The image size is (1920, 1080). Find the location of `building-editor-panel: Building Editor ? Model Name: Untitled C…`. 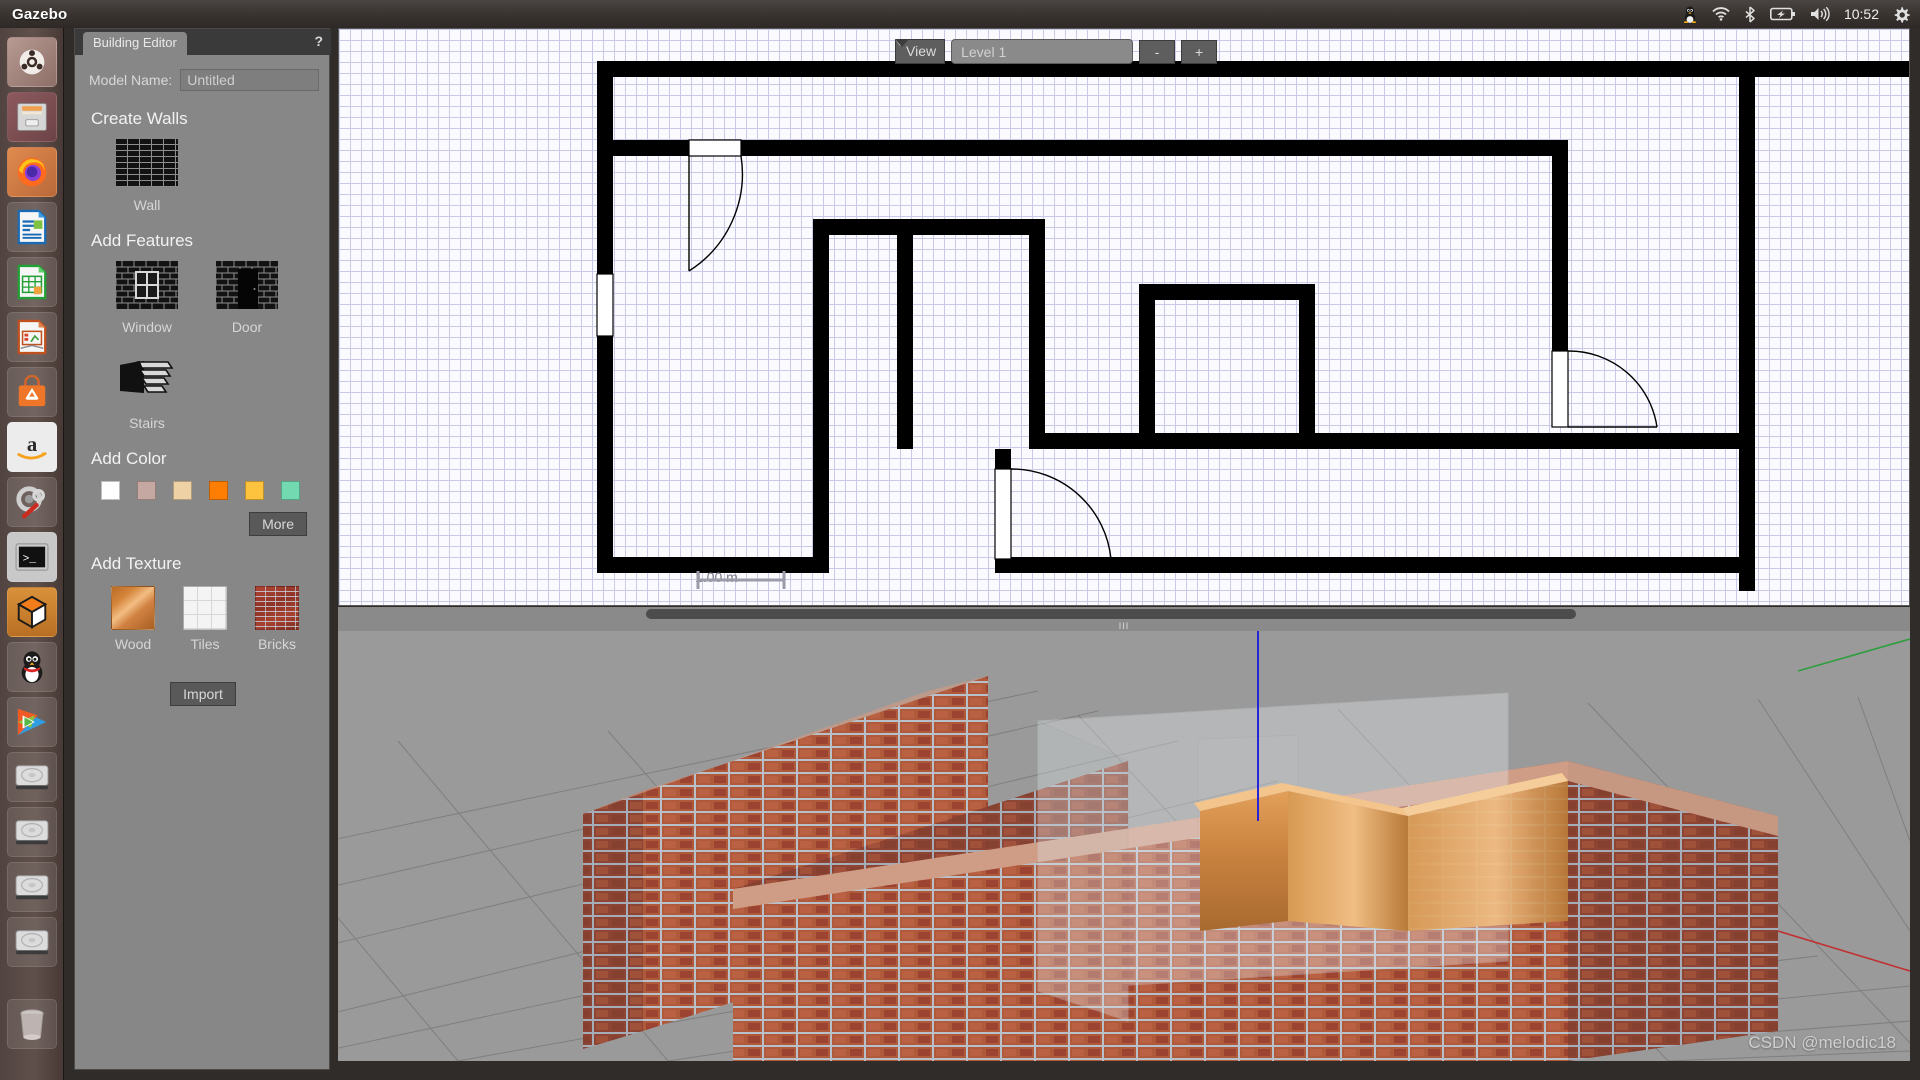

building-editor-panel: Building Editor ? Model Name: Untitled C… is located at coordinates (202, 549).